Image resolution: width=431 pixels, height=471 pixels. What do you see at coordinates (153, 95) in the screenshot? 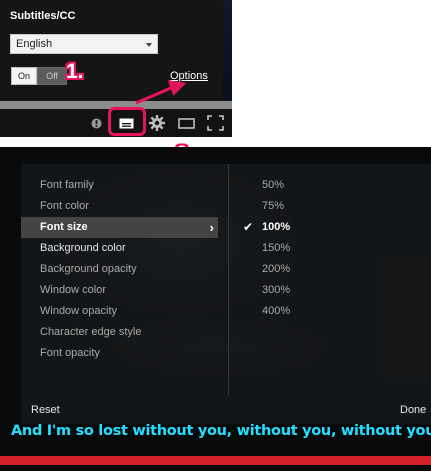
I see `annotation-arrow-1-shaft` at bounding box center [153, 95].